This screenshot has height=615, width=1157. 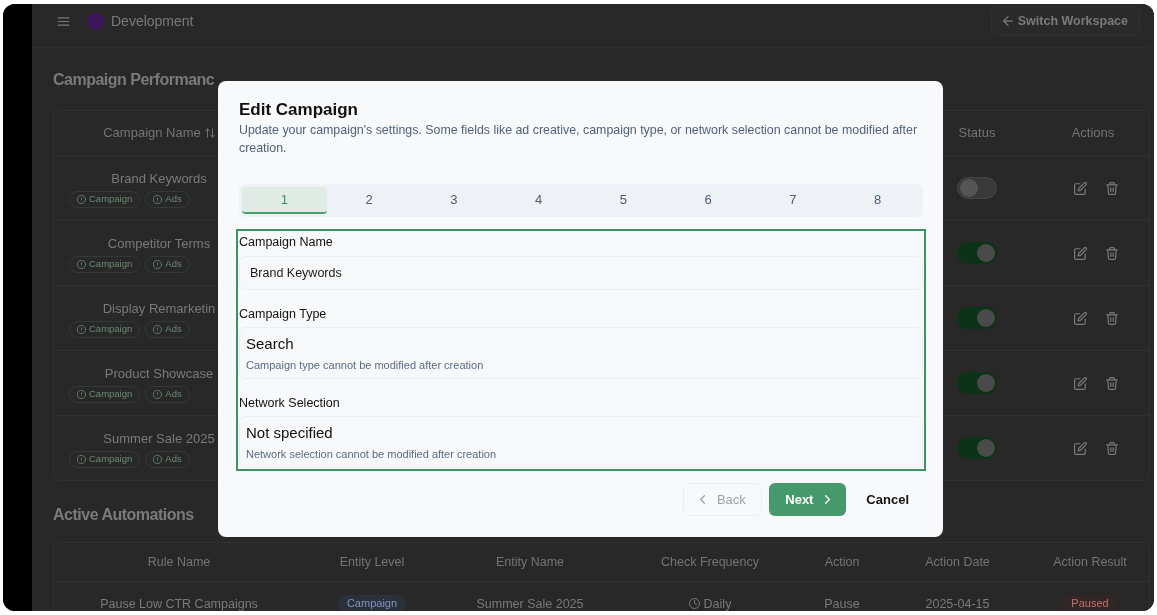 I want to click on arrow-left-icon, so click(x=1007, y=21).